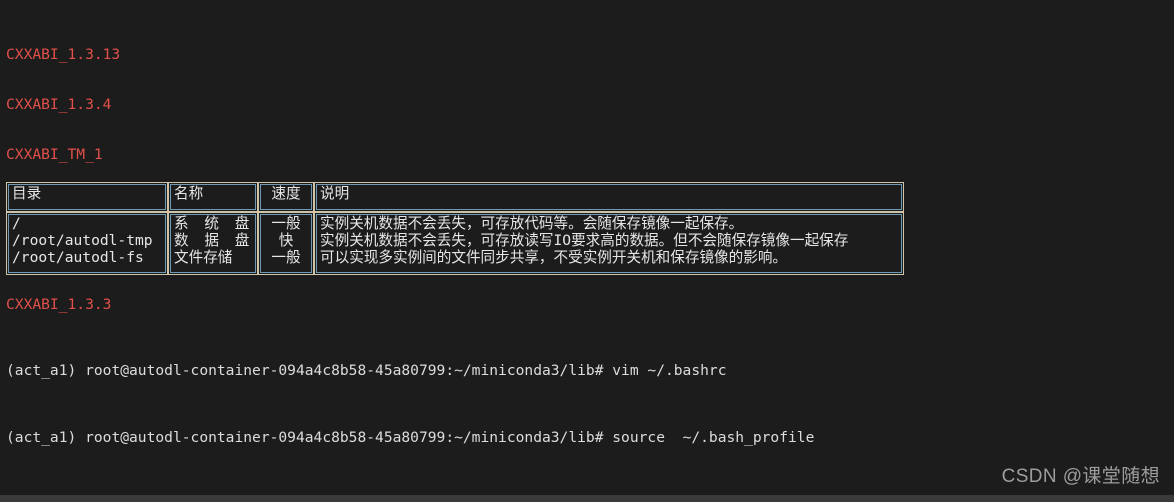 The image size is (1174, 502). I want to click on desc-value: 可以实现多实例间的文件同步共享，不受实例开关机和保存镜像的影响。, so click(554, 257).